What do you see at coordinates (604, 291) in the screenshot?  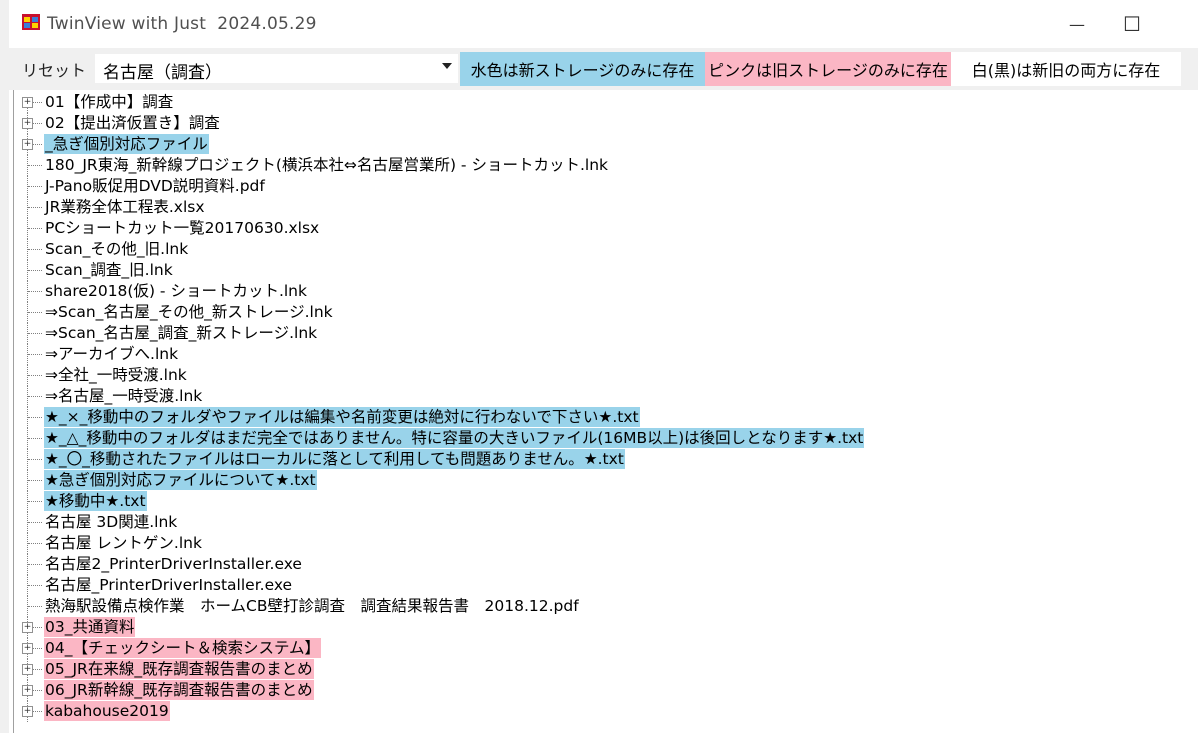 I see `tree-file-row: share2018(仮) - ショートカット.lnk` at bounding box center [604, 291].